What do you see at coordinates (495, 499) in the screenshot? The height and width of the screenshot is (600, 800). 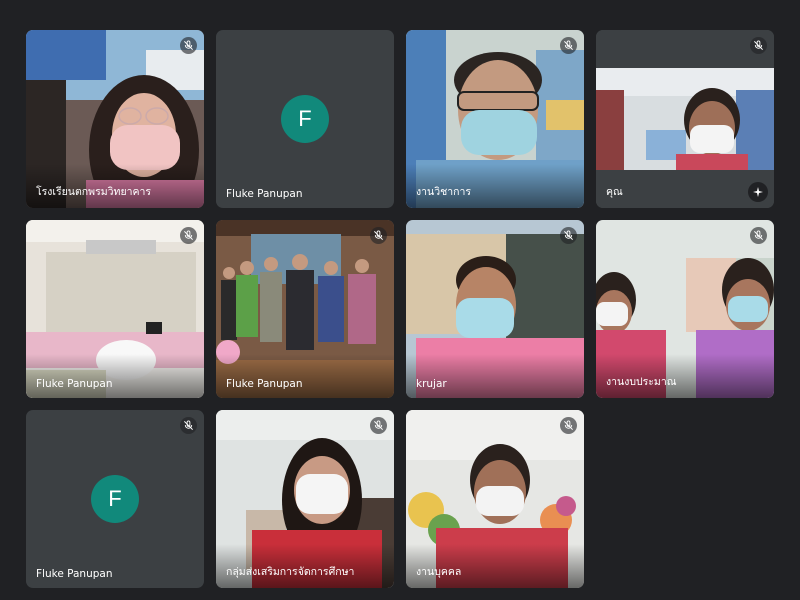 I see `participant-tile: งานบุคคล` at bounding box center [495, 499].